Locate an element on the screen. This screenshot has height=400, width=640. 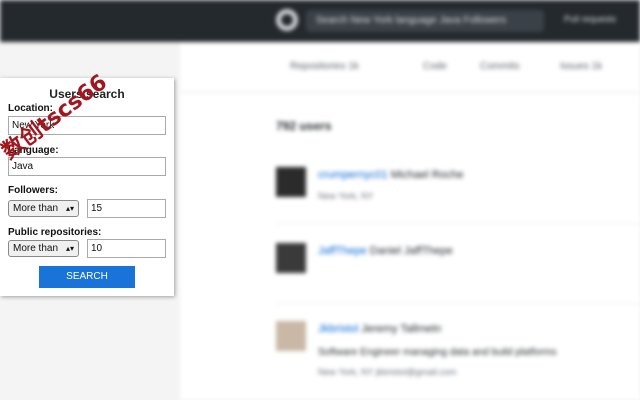
results-count: 792 users is located at coordinates (304, 126).